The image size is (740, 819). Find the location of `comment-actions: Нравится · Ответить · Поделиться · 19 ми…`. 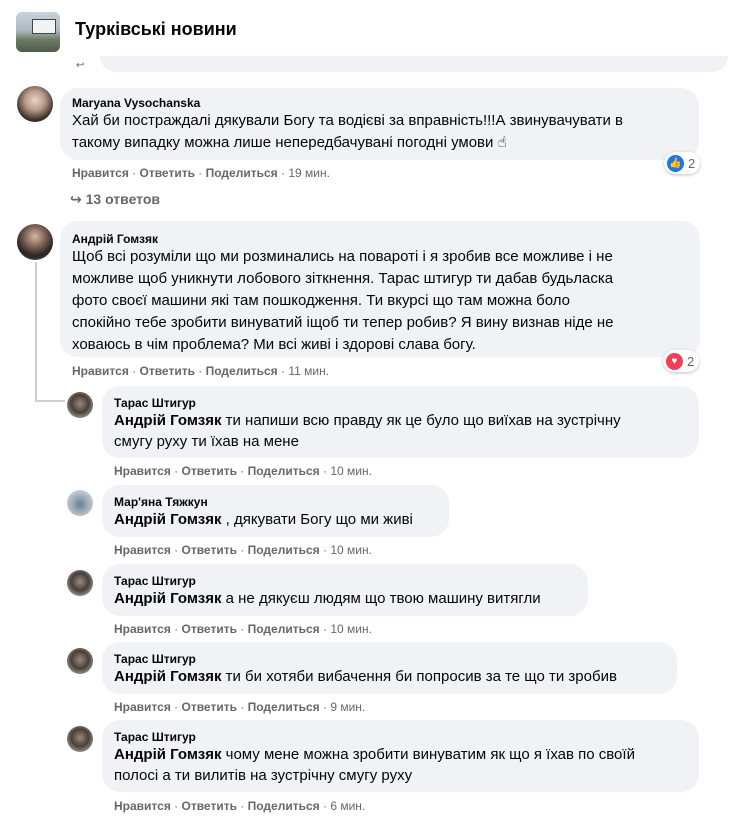

comment-actions: Нравится · Ответить · Поделиться · 19 ми… is located at coordinates (201, 173).